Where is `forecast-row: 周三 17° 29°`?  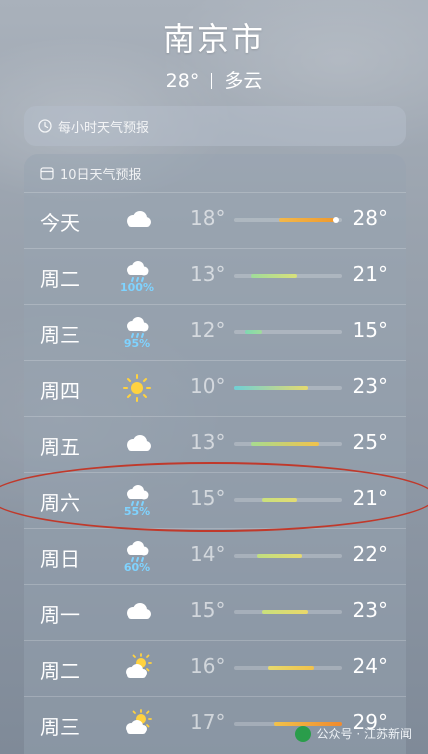
forecast-row: 周三 17° 29° is located at coordinates (215, 724).